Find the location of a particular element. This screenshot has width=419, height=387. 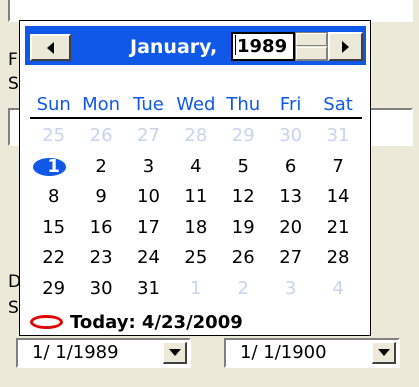

day-cell: 20 is located at coordinates (290, 228).